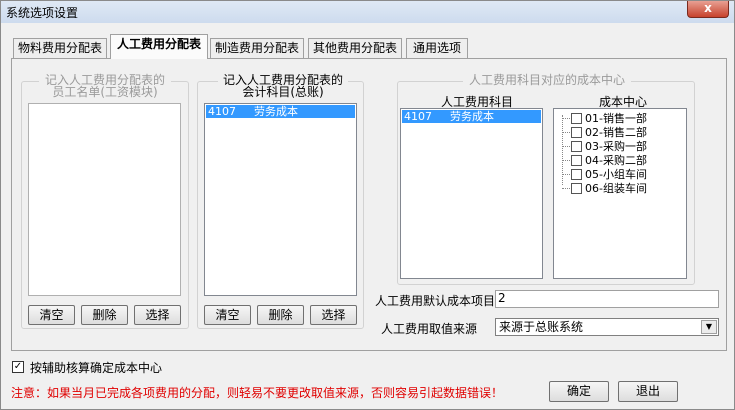  Describe the element at coordinates (280, 199) in the screenshot. I see `account-listbox: 4107 劳务成本` at that location.